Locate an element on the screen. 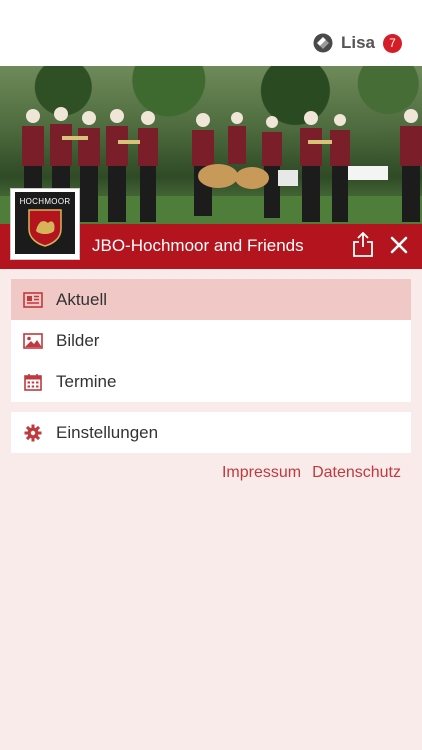 This screenshot has width=422, height=750. shield-icon is located at coordinates (45, 228).